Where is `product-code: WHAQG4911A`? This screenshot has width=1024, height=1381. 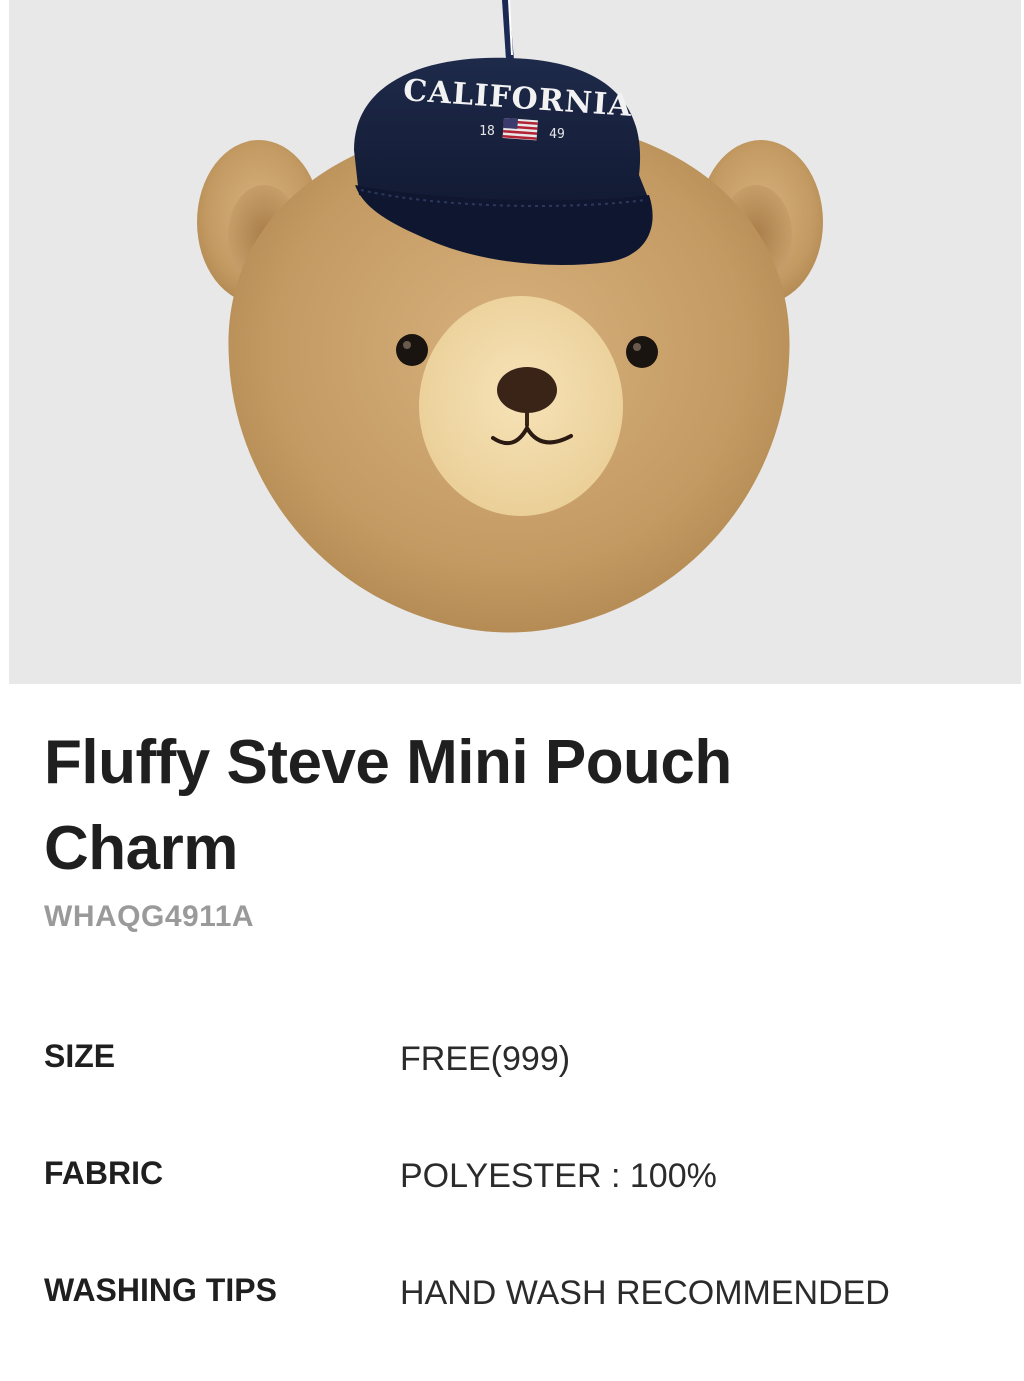
product-code: WHAQG4911A is located at coordinates (149, 916).